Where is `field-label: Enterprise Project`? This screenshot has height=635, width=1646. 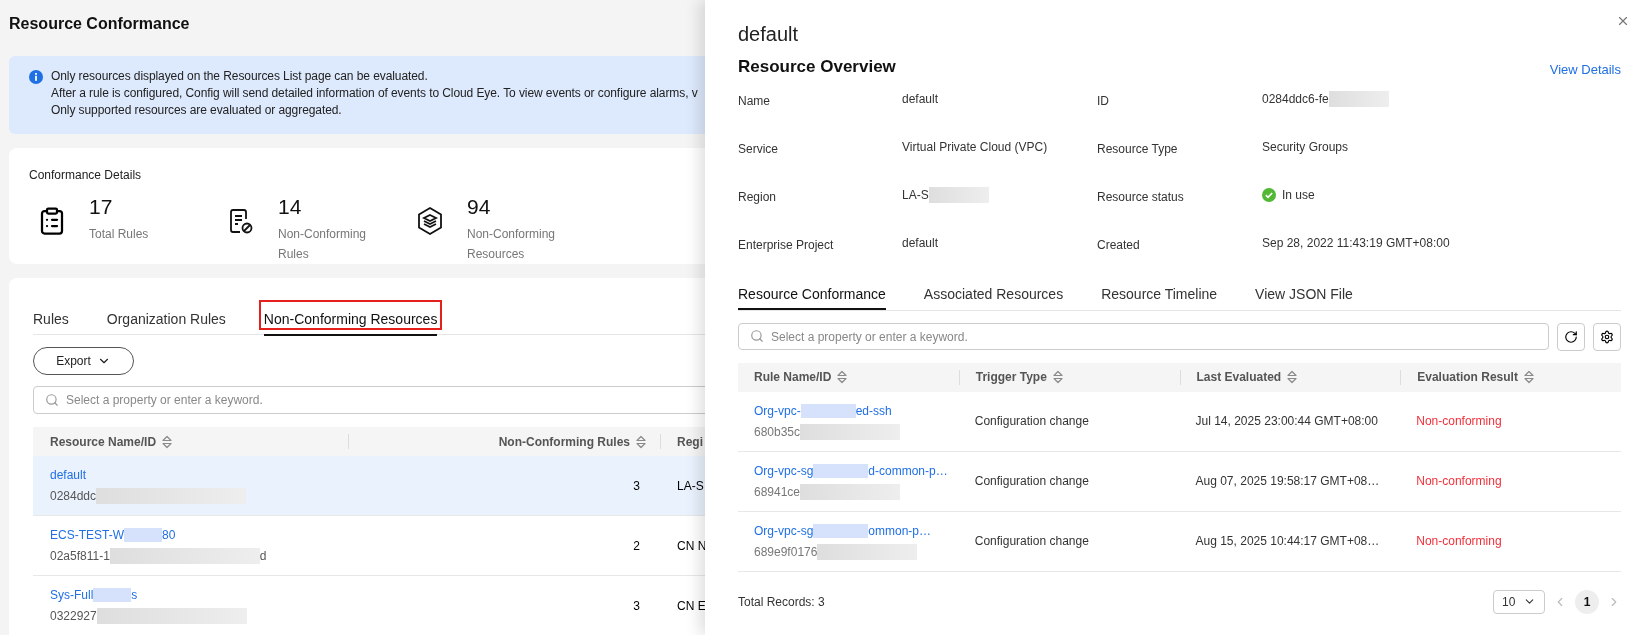 field-label: Enterprise Project is located at coordinates (786, 244).